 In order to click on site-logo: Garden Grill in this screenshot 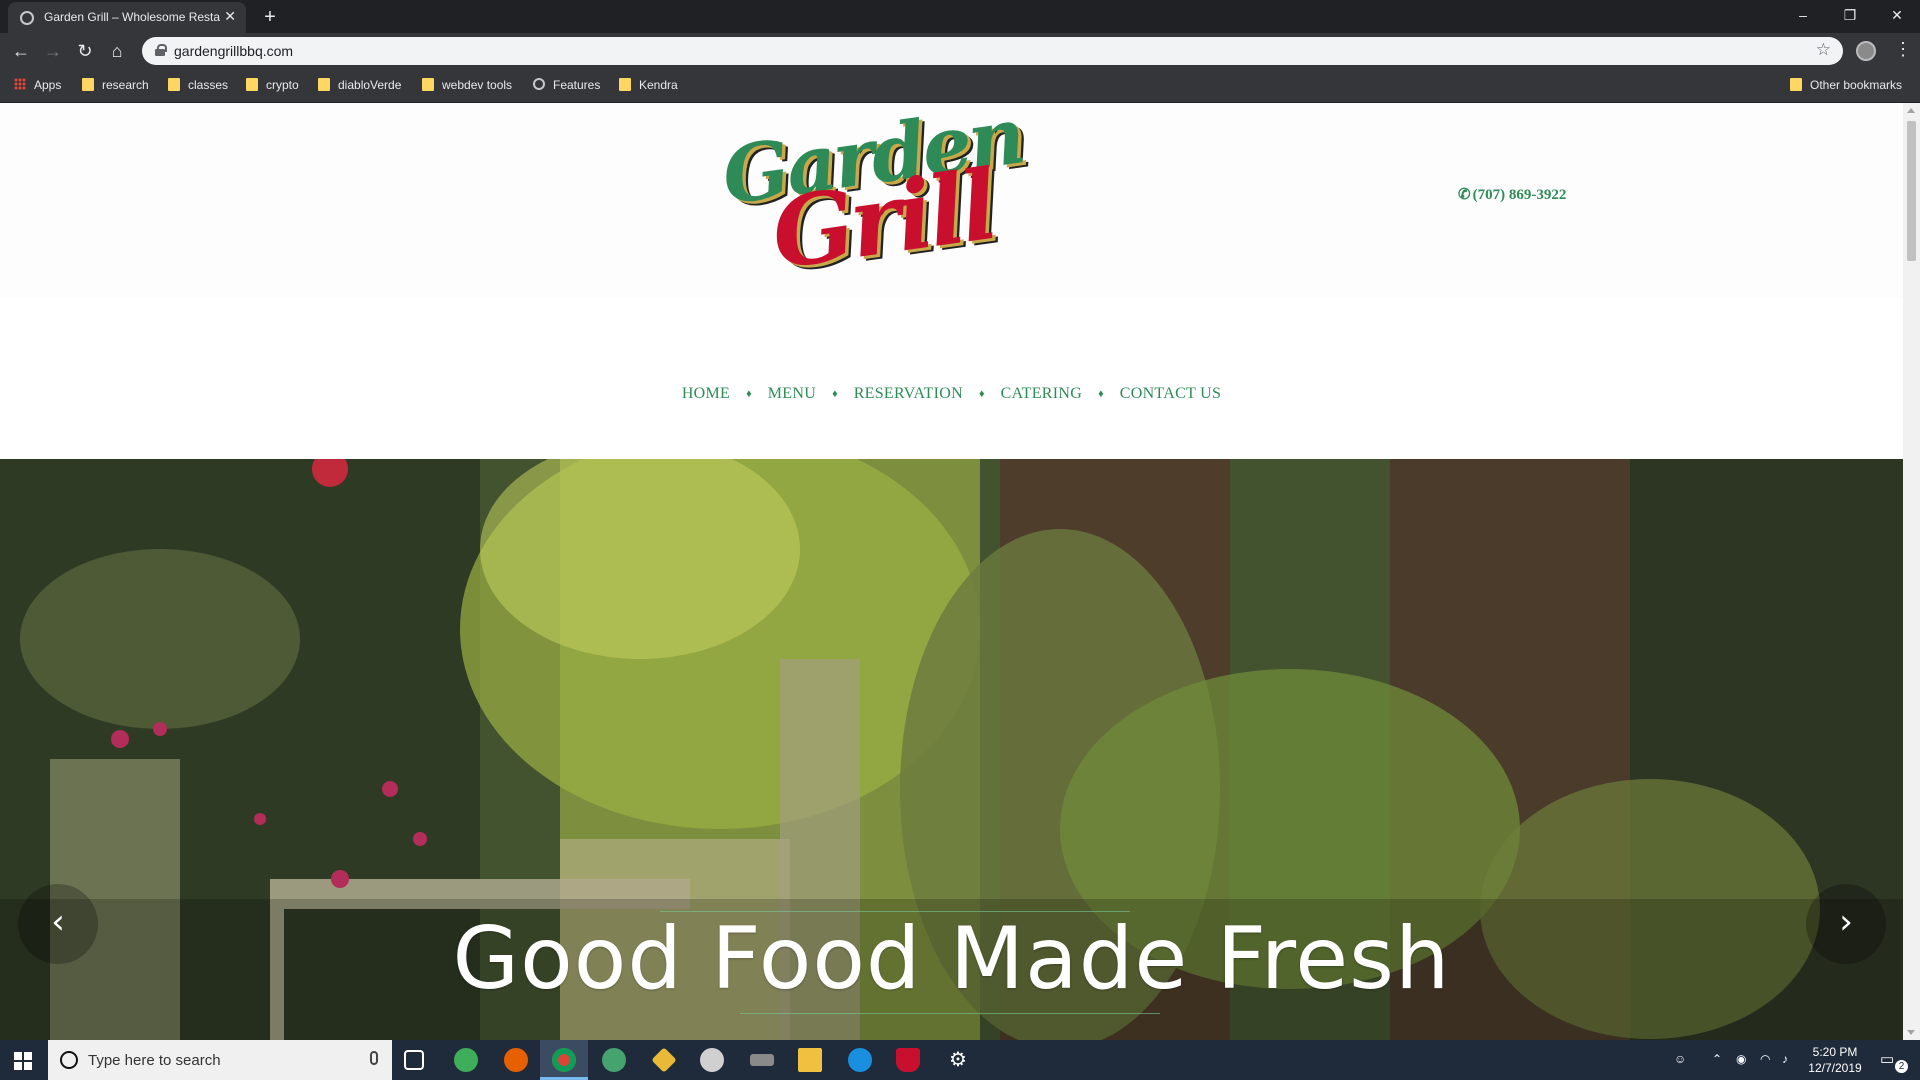, I will do `click(870, 200)`.